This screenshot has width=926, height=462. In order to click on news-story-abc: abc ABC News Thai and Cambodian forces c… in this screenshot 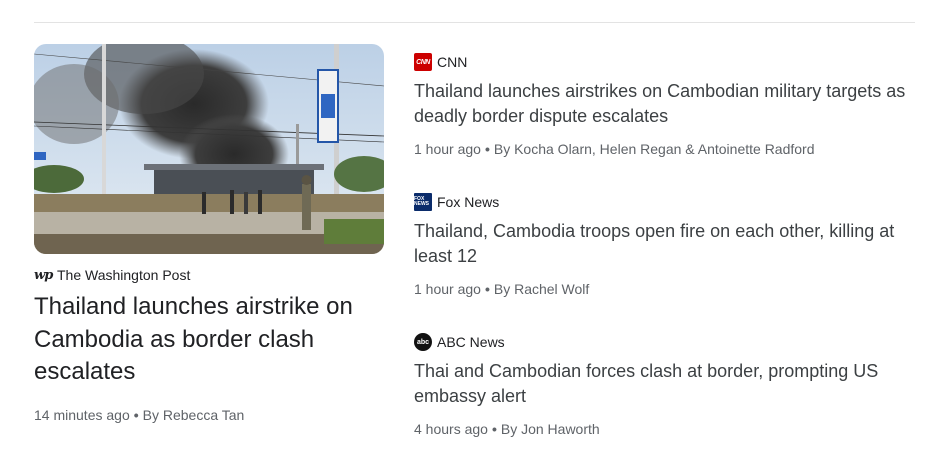, I will do `click(664, 385)`.